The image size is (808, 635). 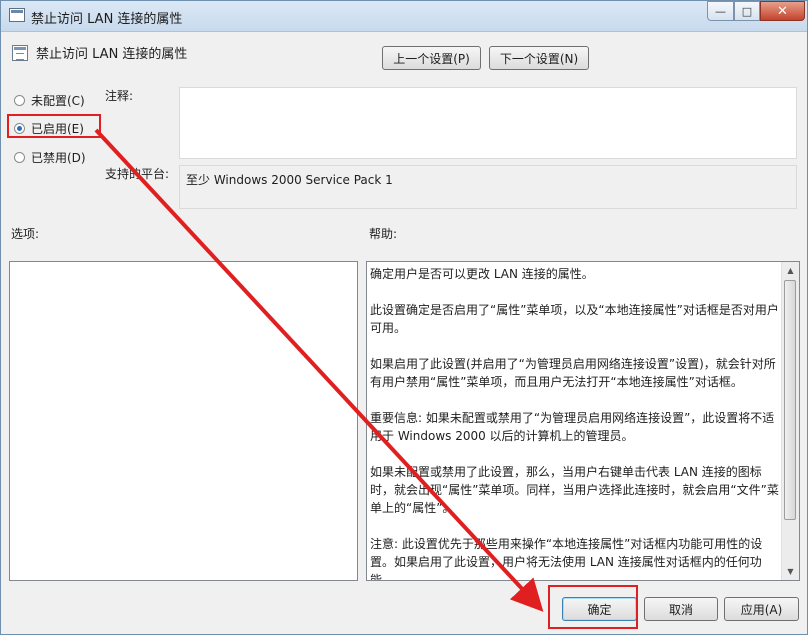 I want to click on scroll-up-arrow-icon: ▲, so click(x=790, y=270).